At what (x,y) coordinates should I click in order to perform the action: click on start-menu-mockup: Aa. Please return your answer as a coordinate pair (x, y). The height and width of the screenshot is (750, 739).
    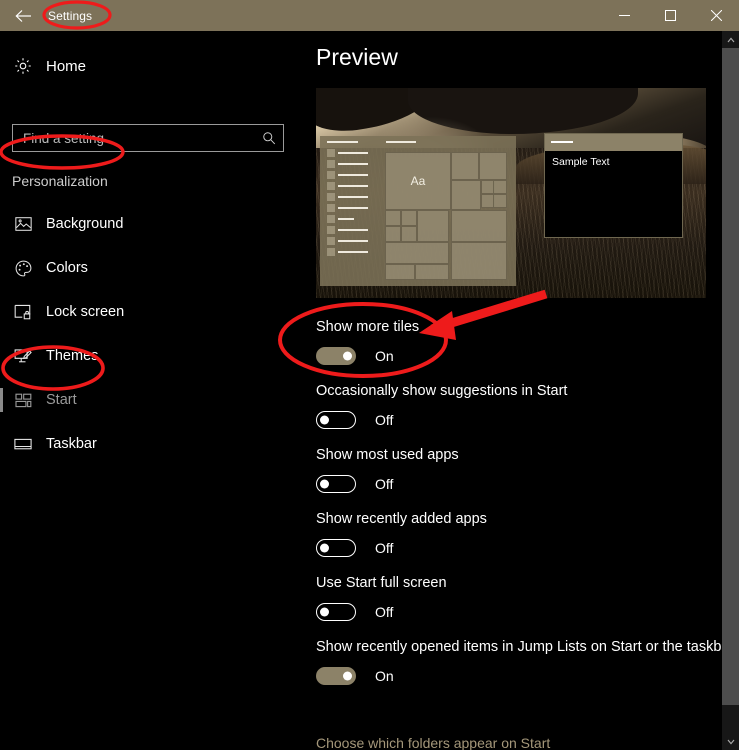
    Looking at the image, I should click on (418, 211).